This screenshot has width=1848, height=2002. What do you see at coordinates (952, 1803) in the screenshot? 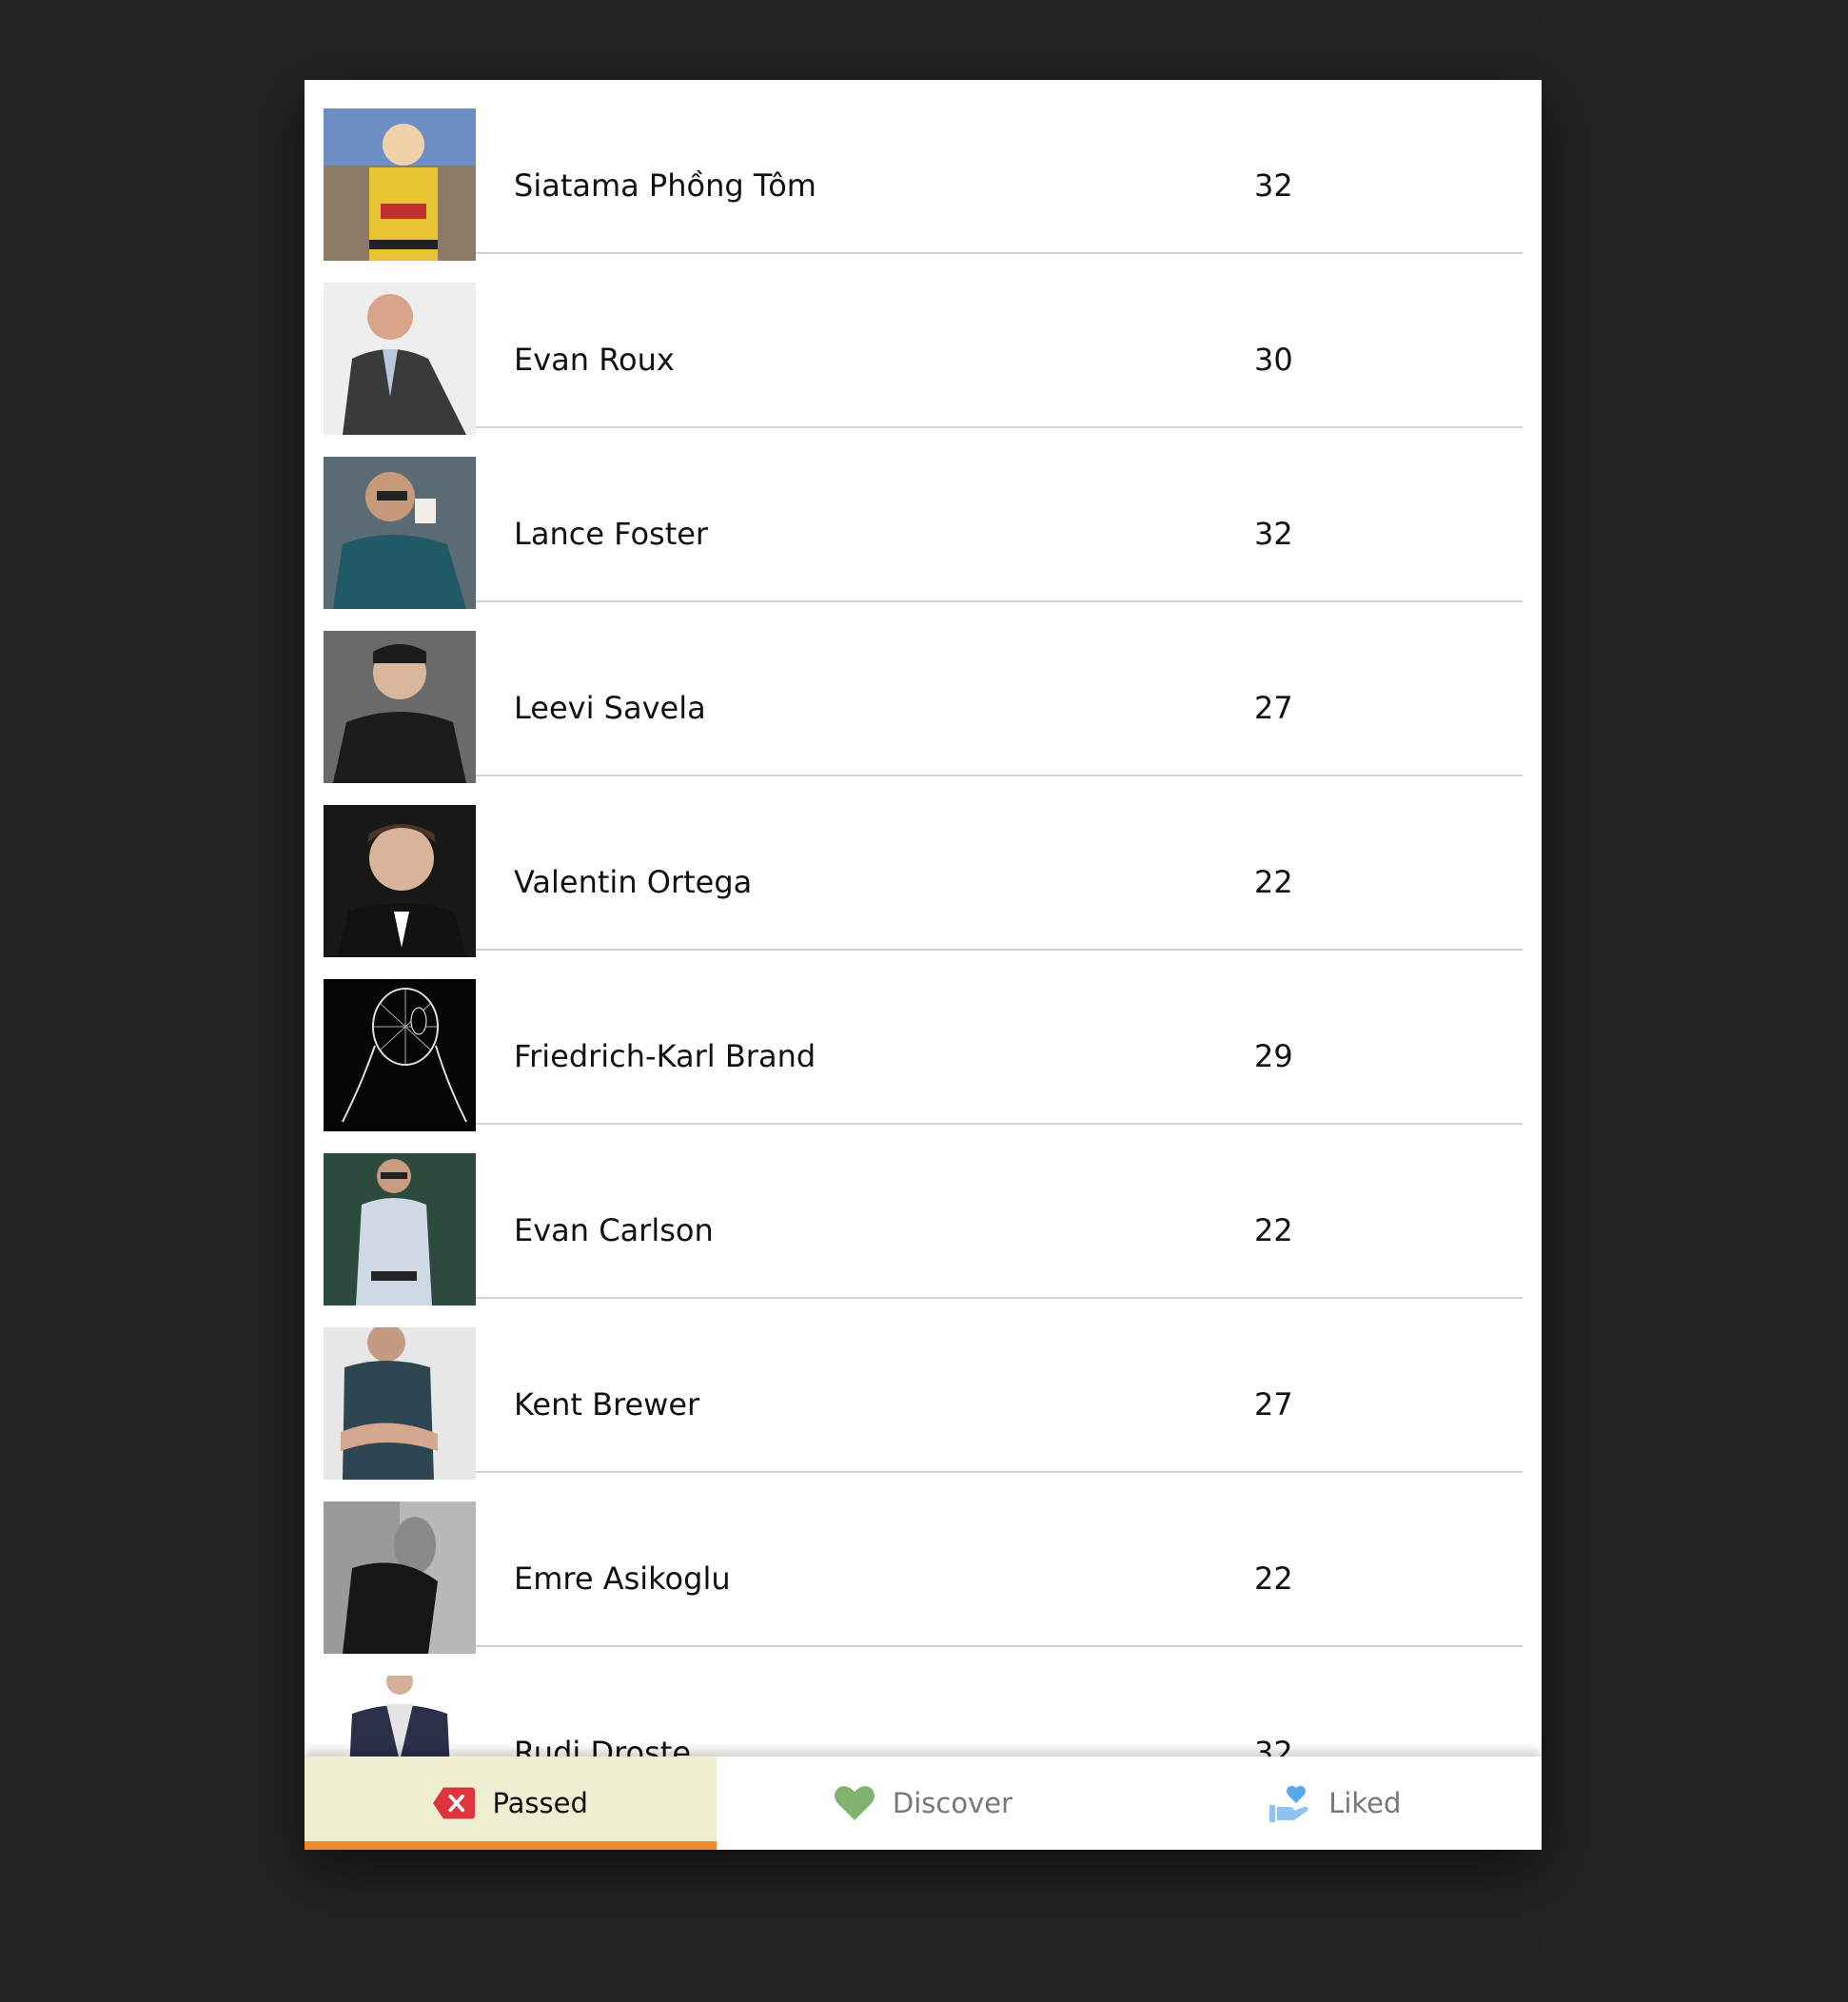
I see `tab-label: Discover` at bounding box center [952, 1803].